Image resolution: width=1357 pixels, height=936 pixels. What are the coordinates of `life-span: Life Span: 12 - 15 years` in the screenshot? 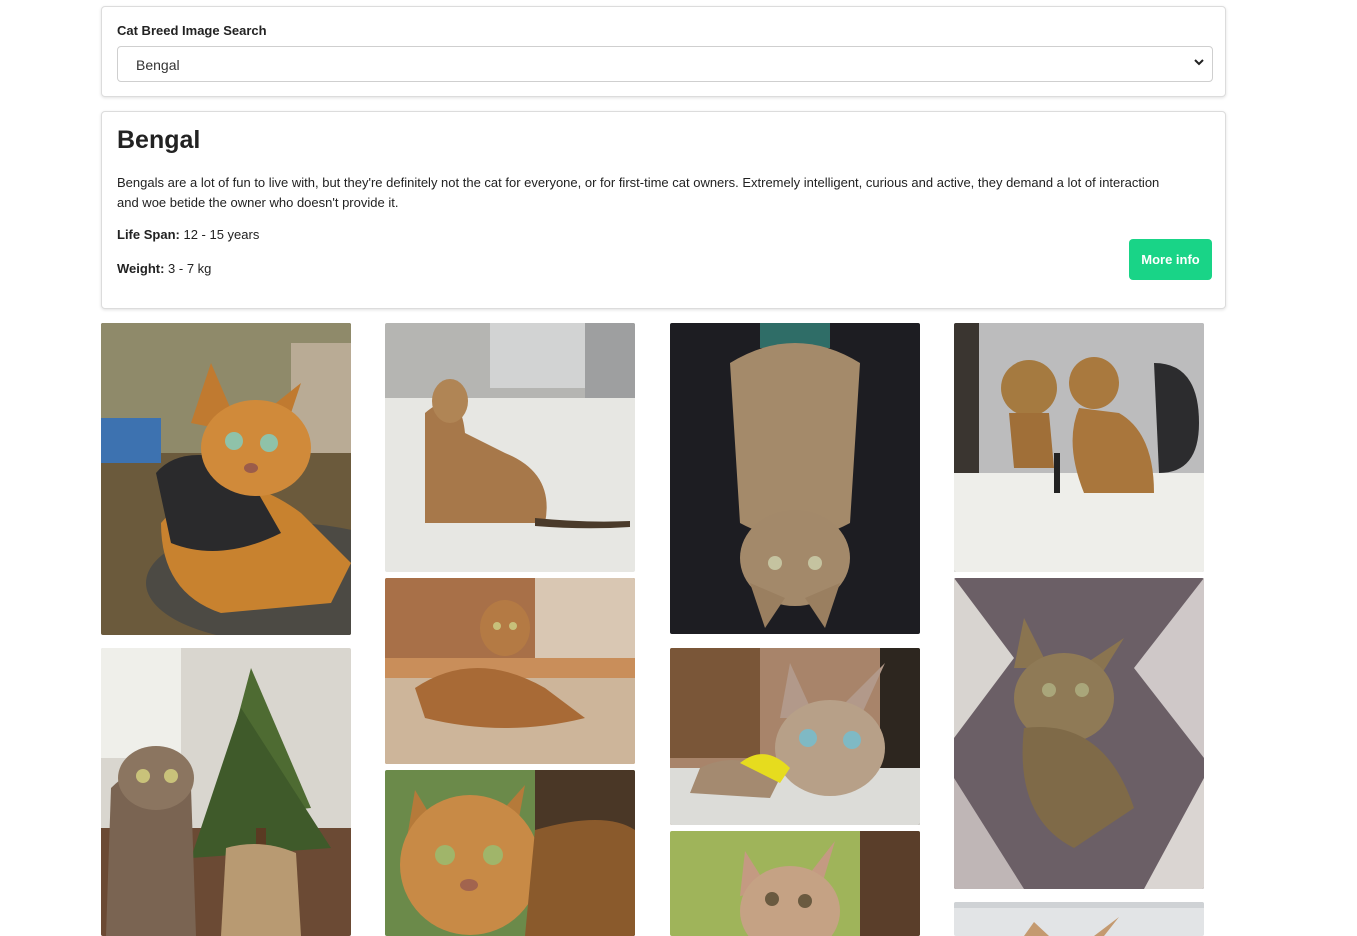 It's located at (188, 234).